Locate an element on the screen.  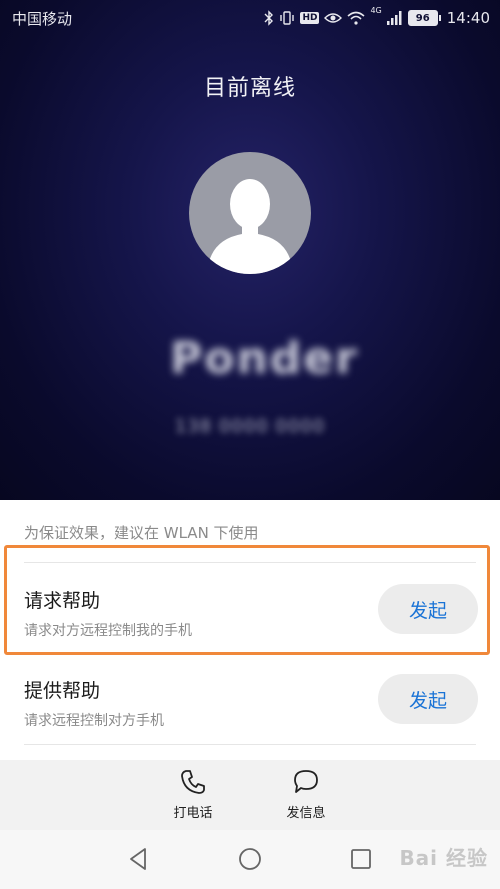
phone-icon is located at coordinates (193, 782).